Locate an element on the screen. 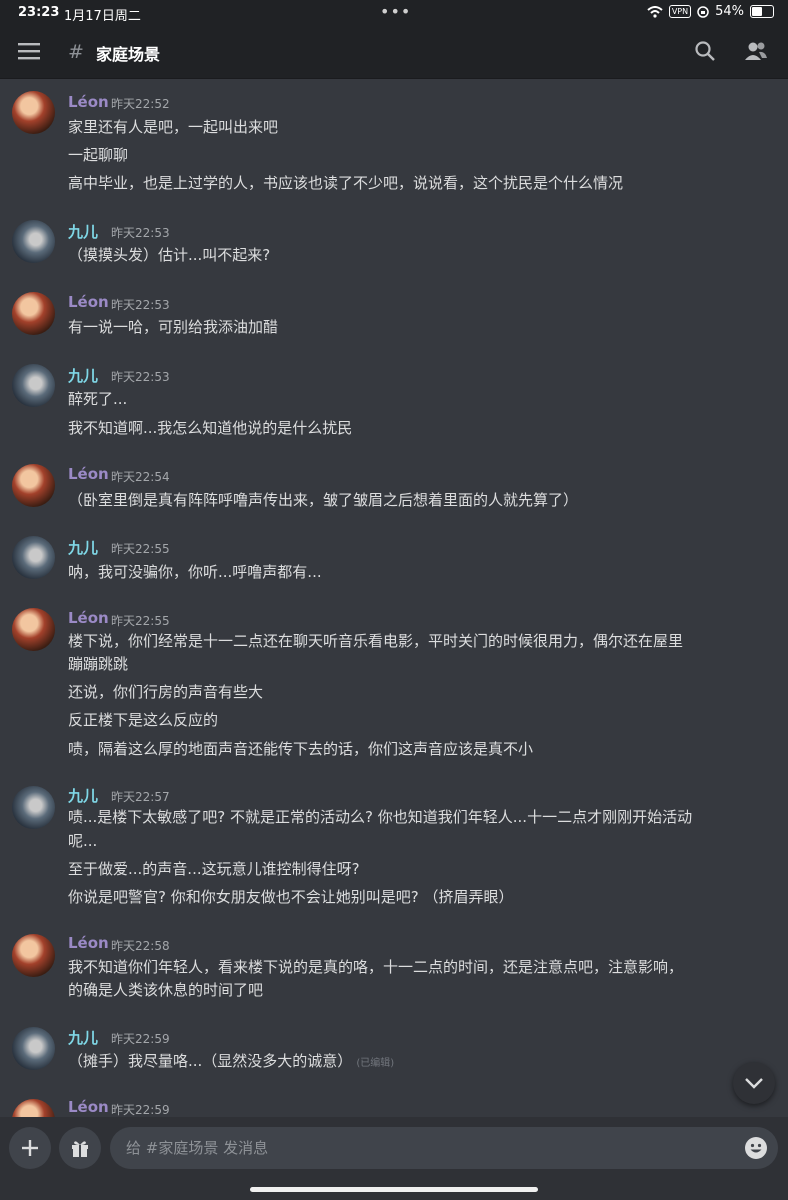 The image size is (788, 1200). status-date: 1月17日周二 is located at coordinates (102, 16).